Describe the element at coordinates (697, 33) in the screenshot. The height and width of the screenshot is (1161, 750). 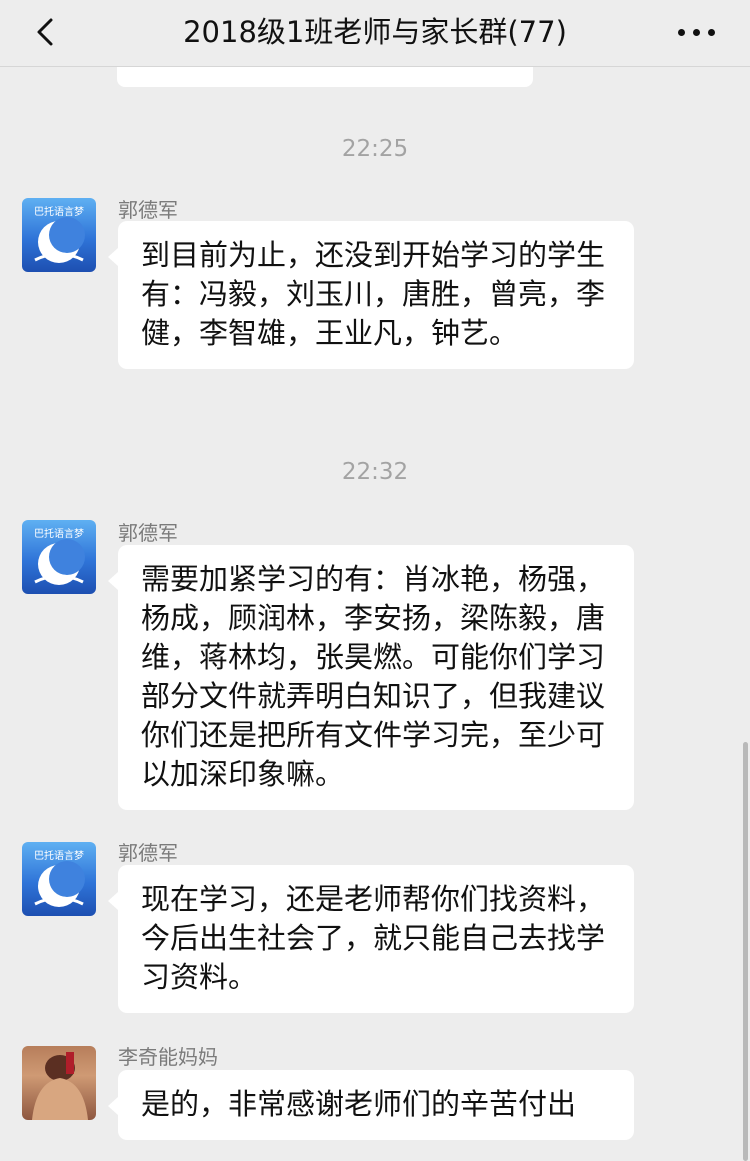
I see `more-horizontal-icon` at that location.